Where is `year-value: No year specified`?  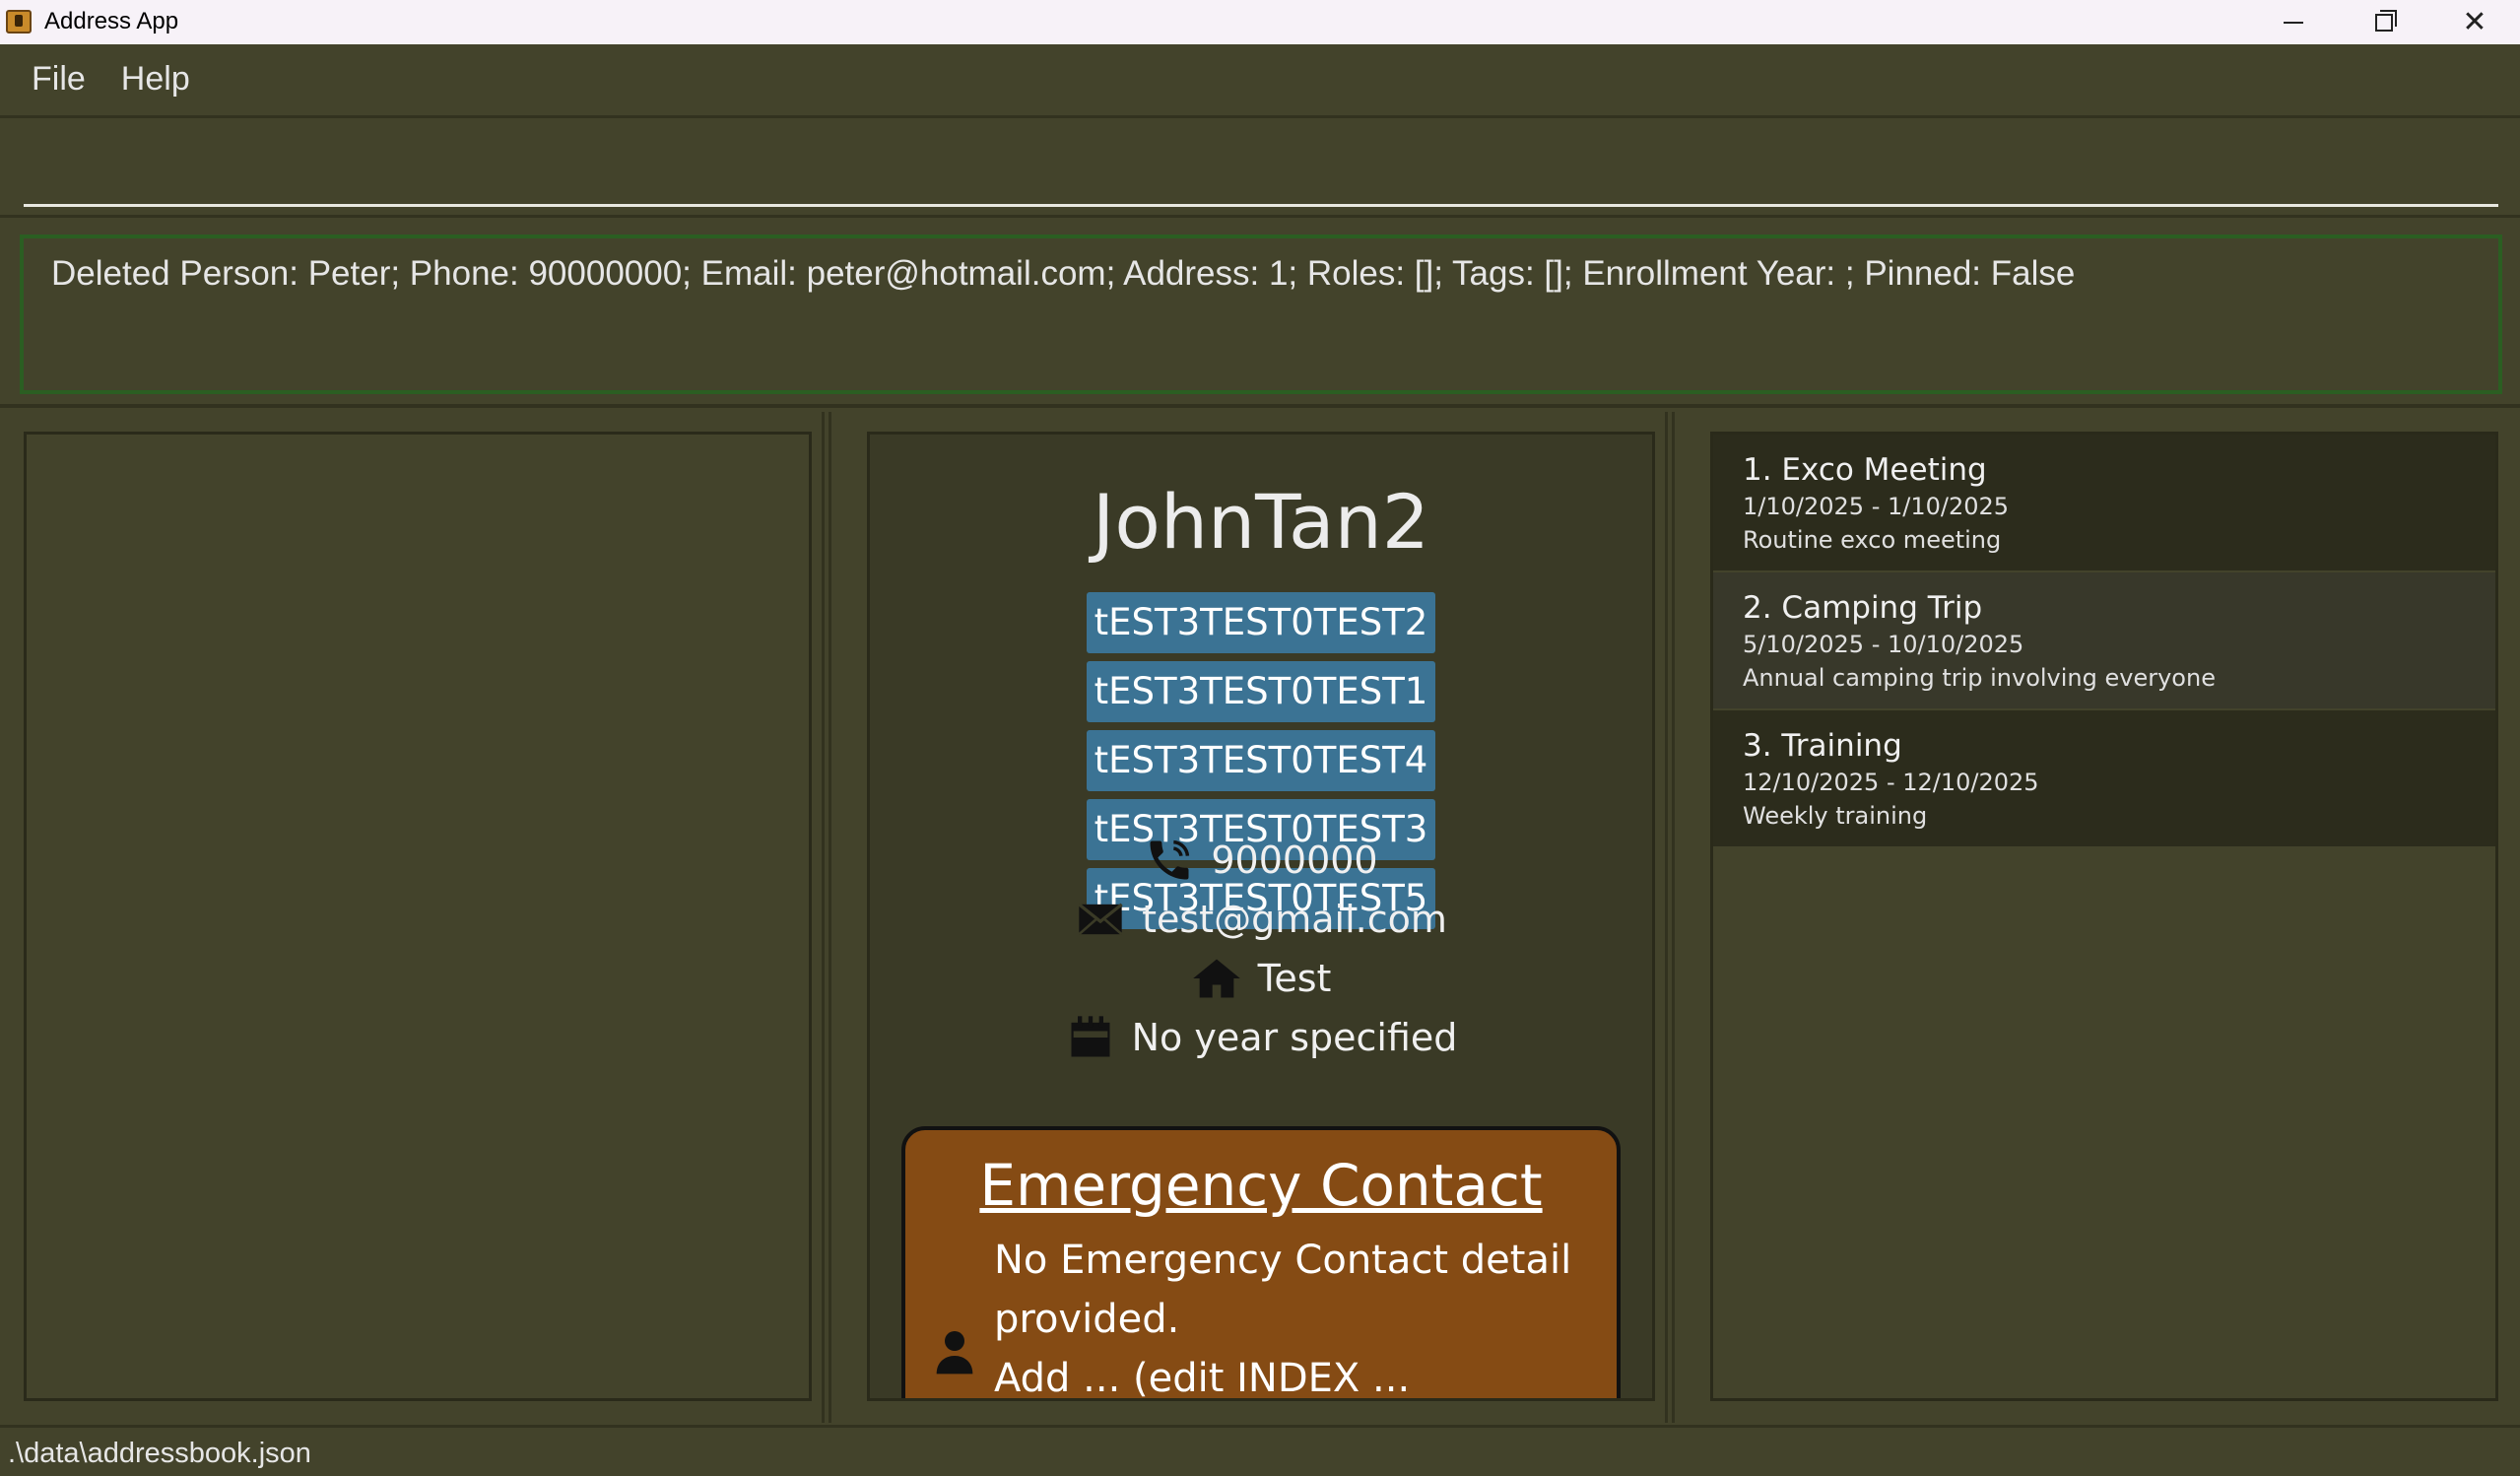 year-value: No year specified is located at coordinates (1294, 1037).